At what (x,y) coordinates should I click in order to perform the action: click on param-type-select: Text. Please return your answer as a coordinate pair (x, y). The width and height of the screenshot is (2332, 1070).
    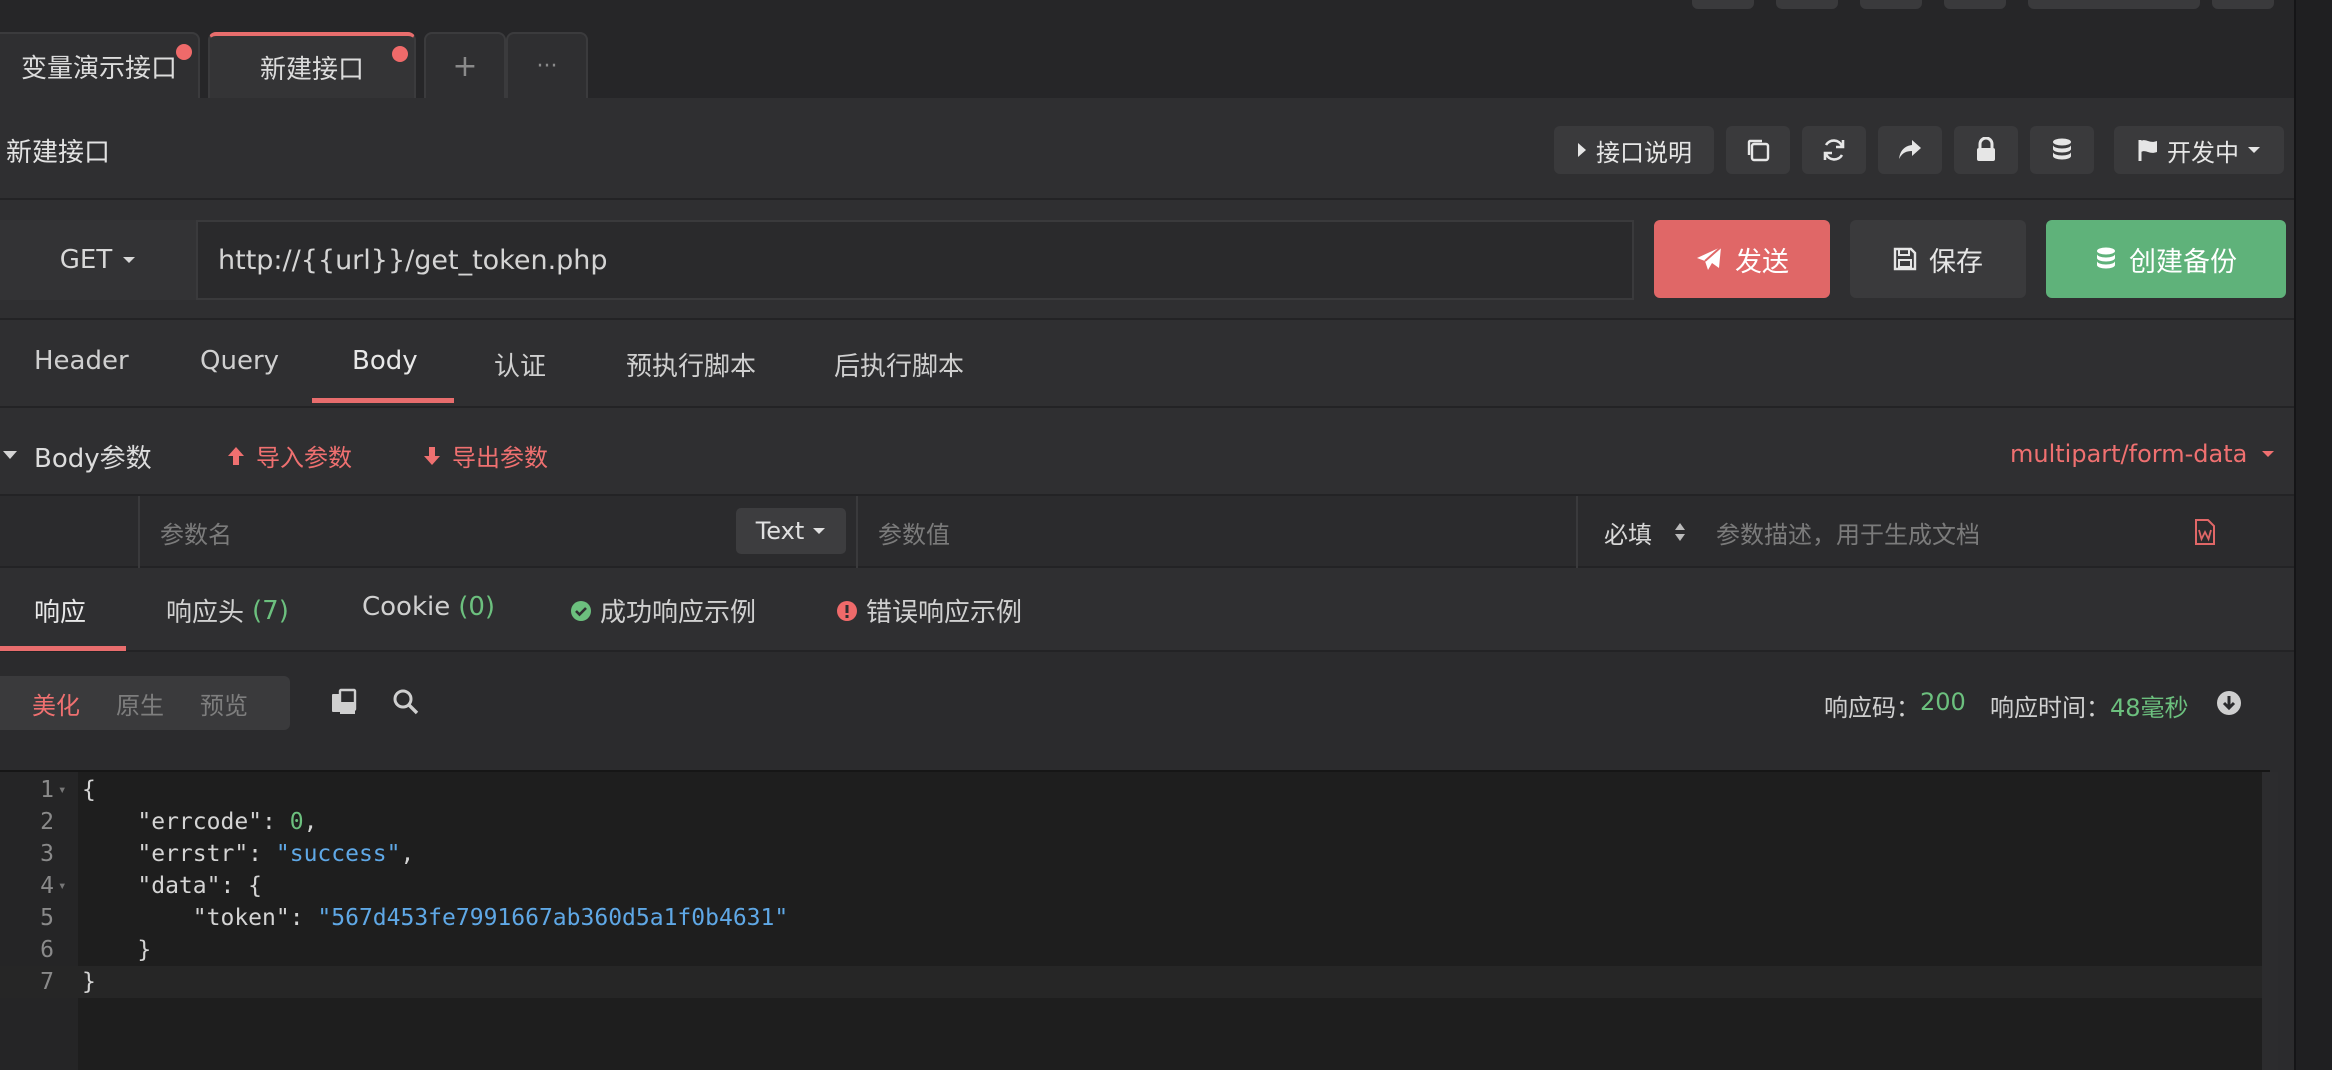
    Looking at the image, I should click on (791, 531).